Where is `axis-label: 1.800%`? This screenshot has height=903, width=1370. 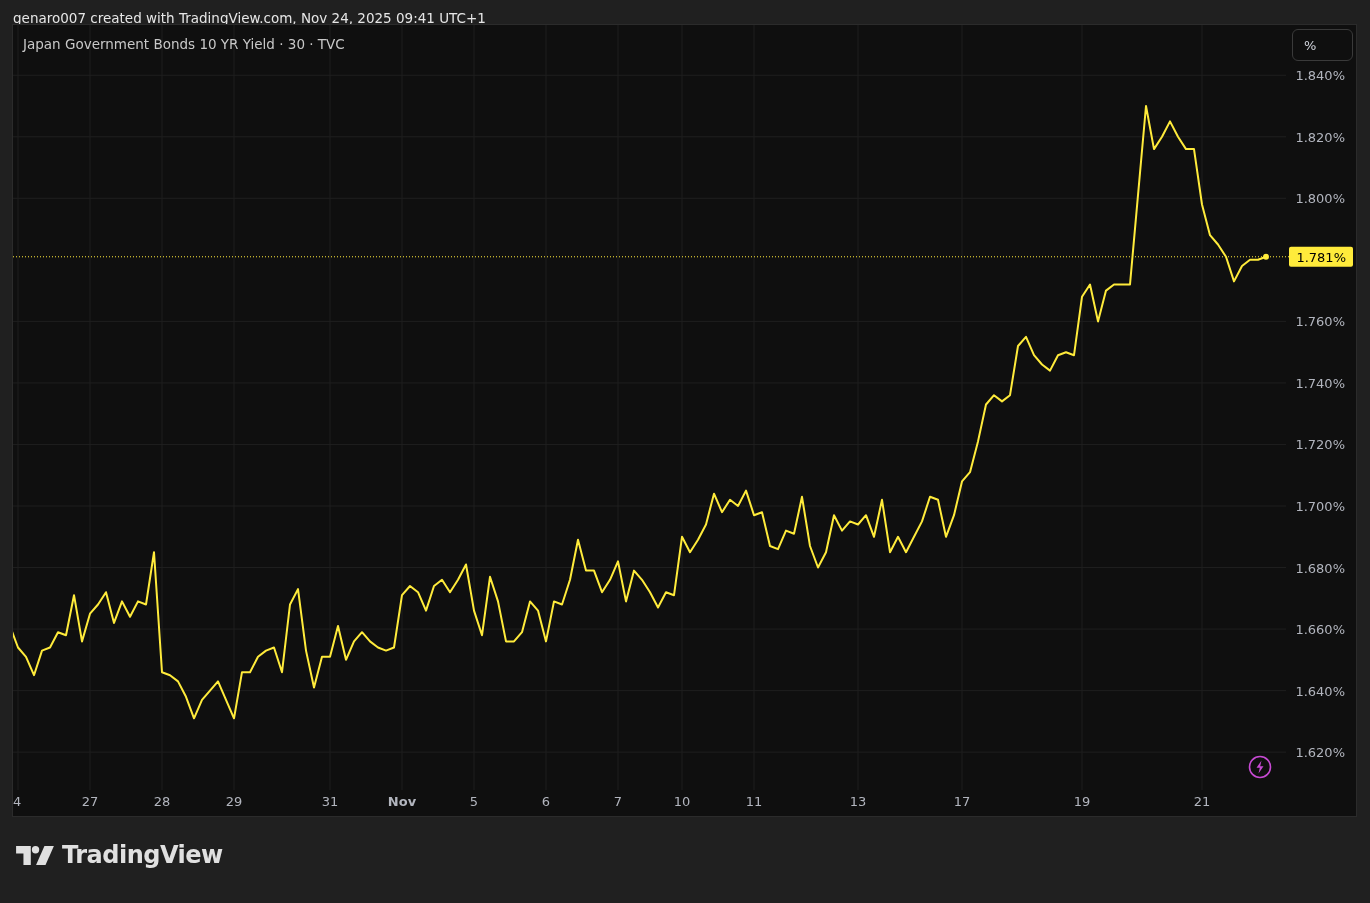 axis-label: 1.800% is located at coordinates (1320, 199).